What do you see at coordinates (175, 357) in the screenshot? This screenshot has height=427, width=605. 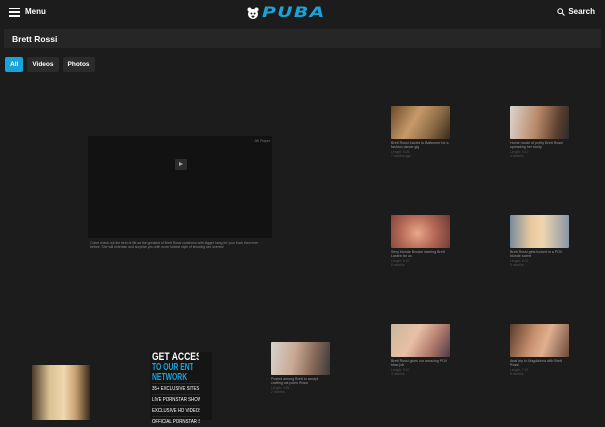 I see `ad-headline: GET ACCESS` at bounding box center [175, 357].